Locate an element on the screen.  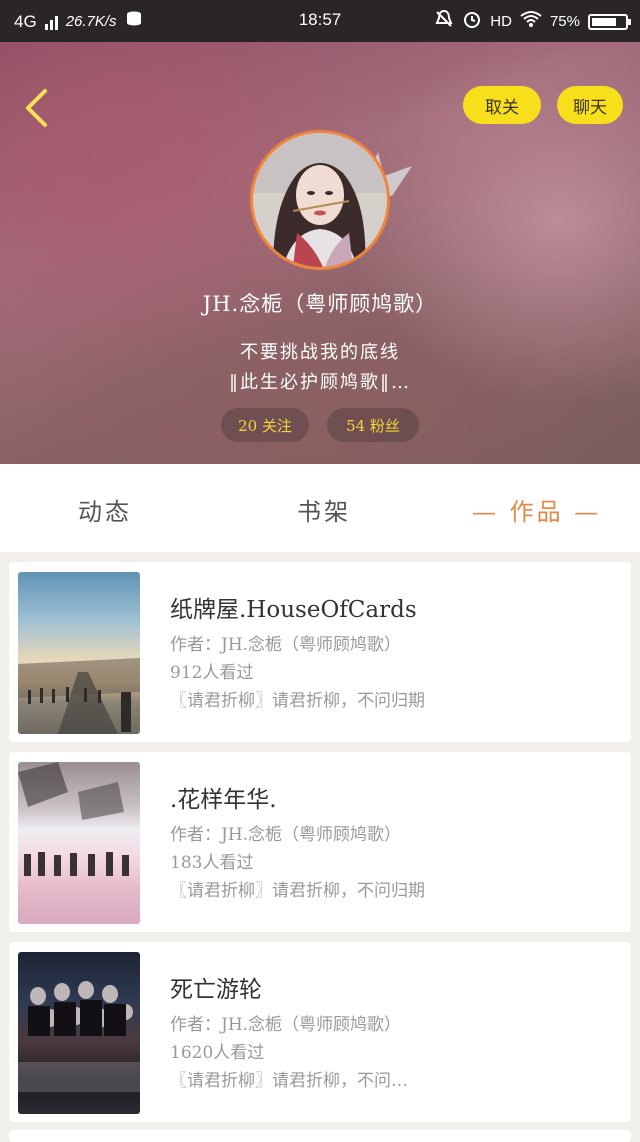
status-right: HD 75% is located at coordinates (532, 21).